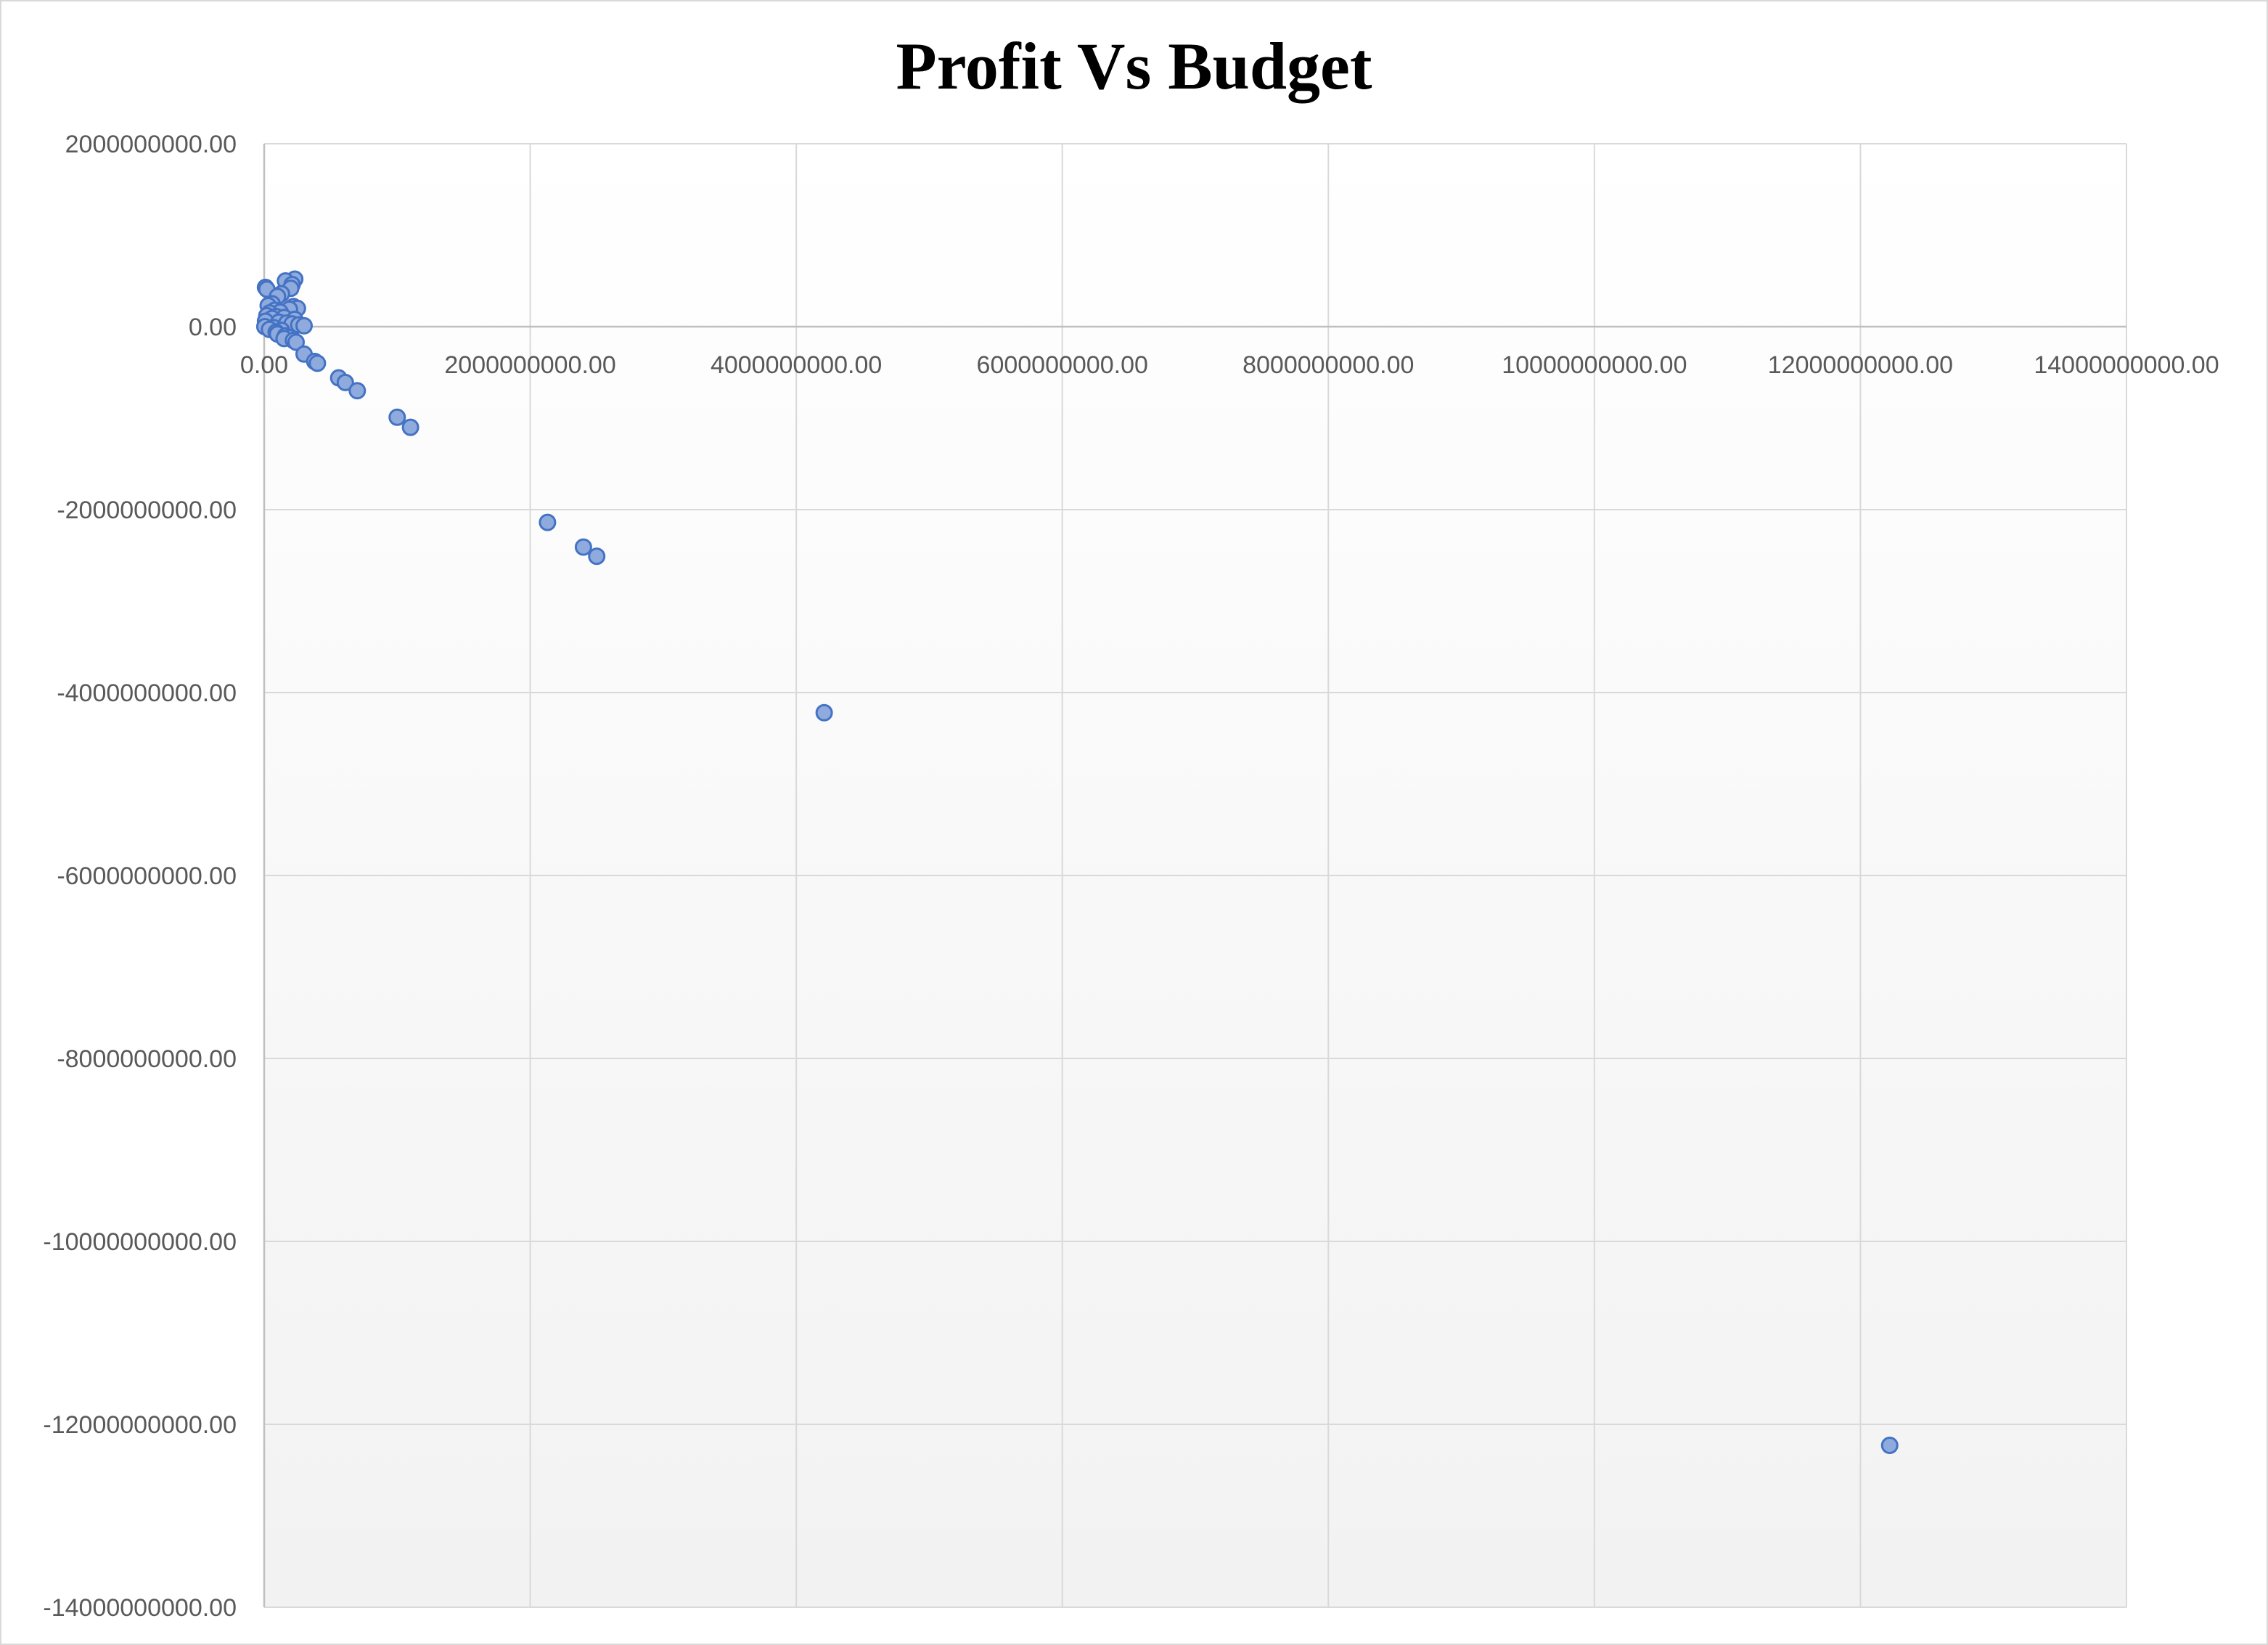 The width and height of the screenshot is (2268, 1645). What do you see at coordinates (796, 365) in the screenshot?
I see `x-tick-label: 4000000000.00` at bounding box center [796, 365].